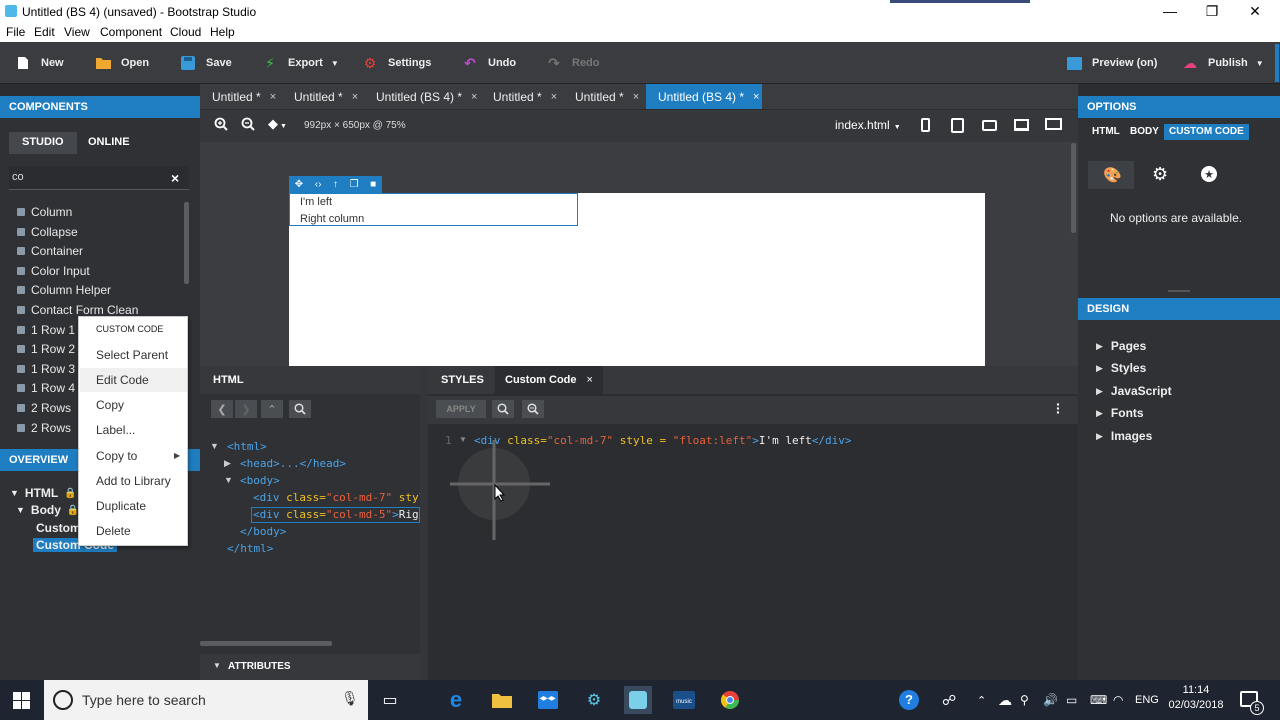  I want to click on wifi-icon: ◠, so click(1118, 700).